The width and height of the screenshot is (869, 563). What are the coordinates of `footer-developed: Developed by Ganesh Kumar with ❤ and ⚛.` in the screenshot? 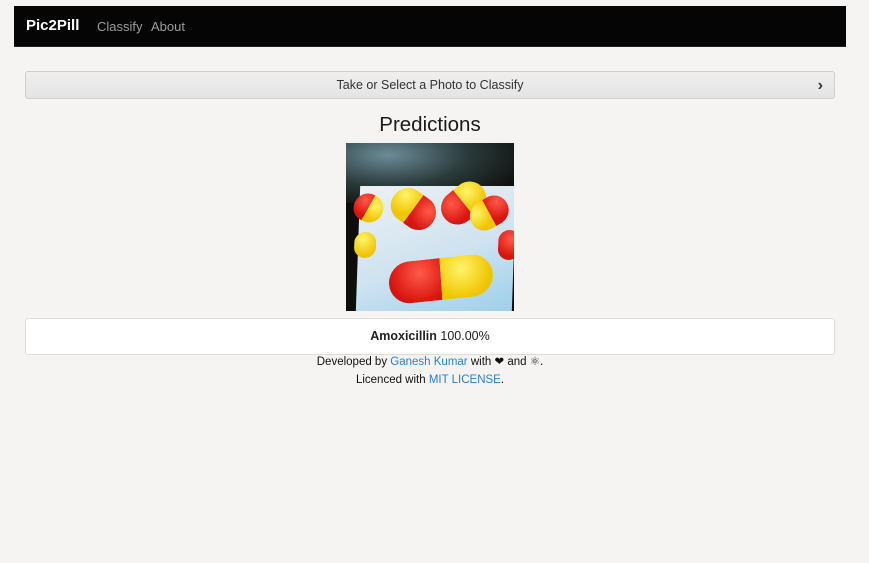 It's located at (430, 361).